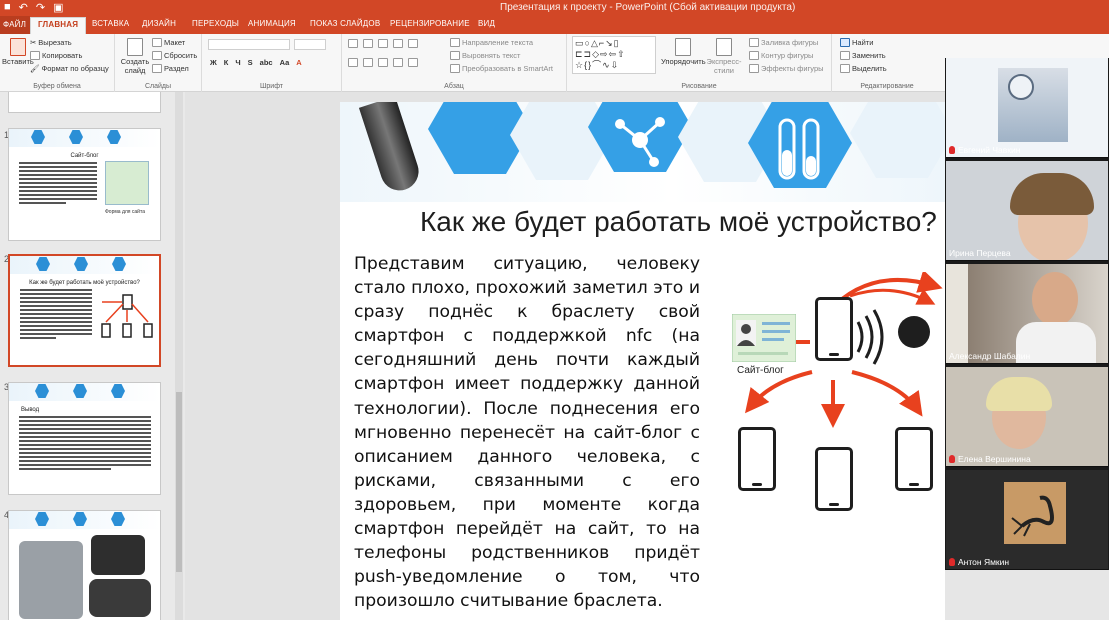  What do you see at coordinates (1027, 417) in the screenshot?
I see `participant-tile: Елена Вершинина` at bounding box center [1027, 417].